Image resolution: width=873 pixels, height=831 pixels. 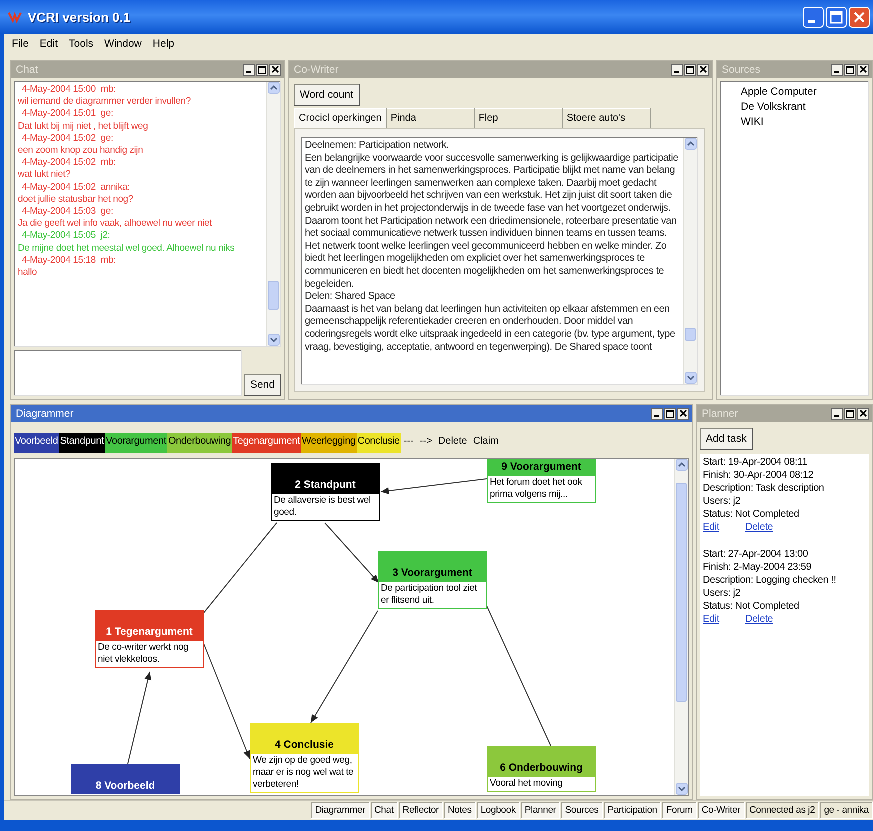 What do you see at coordinates (582, 810) in the screenshot?
I see `taskbar-button: Sources` at bounding box center [582, 810].